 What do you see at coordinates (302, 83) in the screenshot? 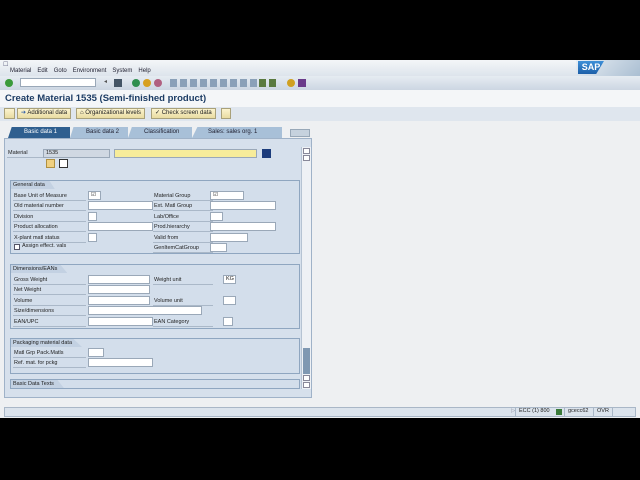
I see `layout-icon` at bounding box center [302, 83].